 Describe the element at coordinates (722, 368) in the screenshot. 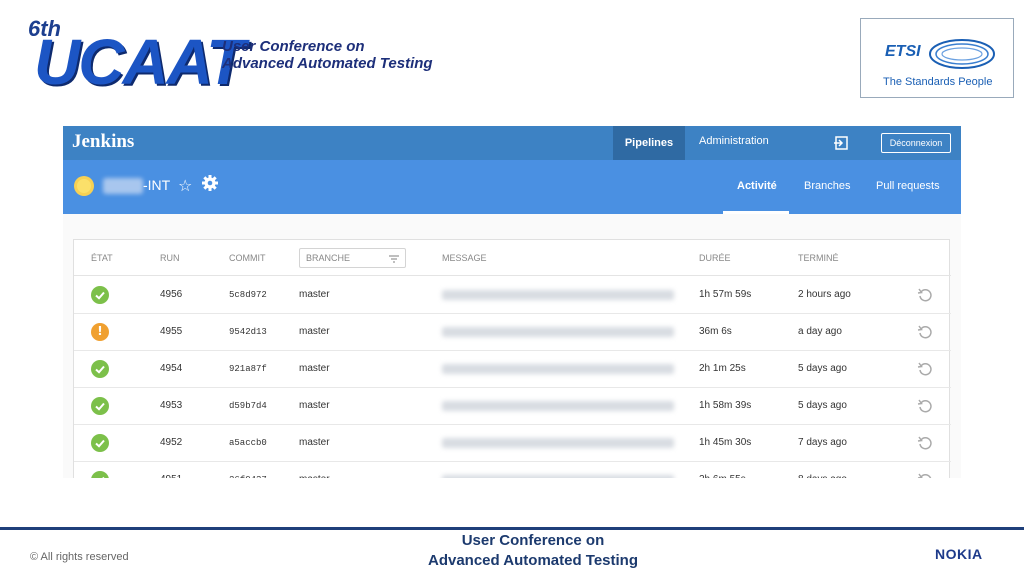

I see `run-duration: 2h 1m 25s` at that location.